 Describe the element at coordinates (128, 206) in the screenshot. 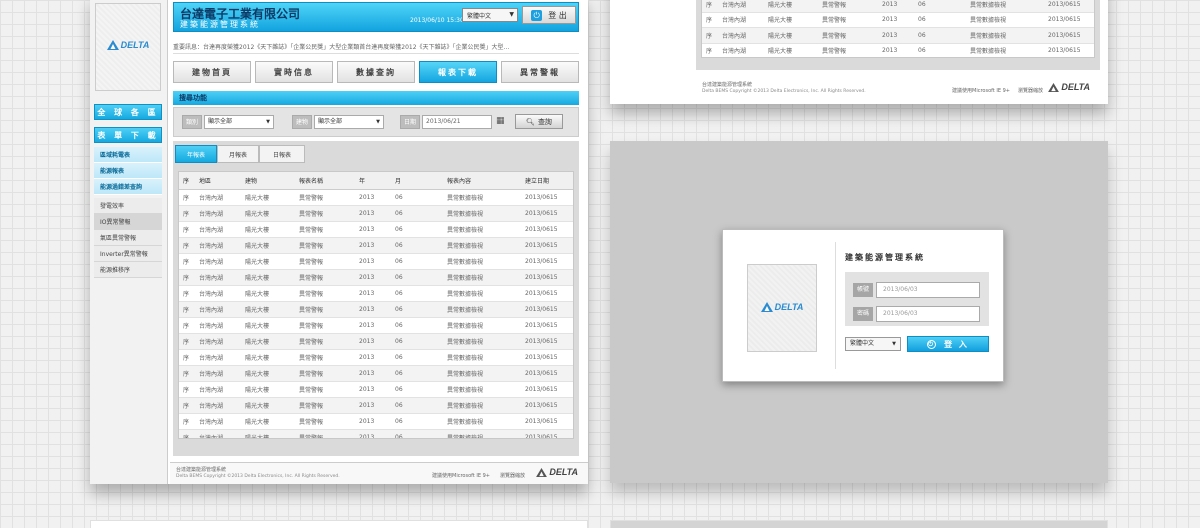

I see `sidebar-item: 發電效率` at that location.